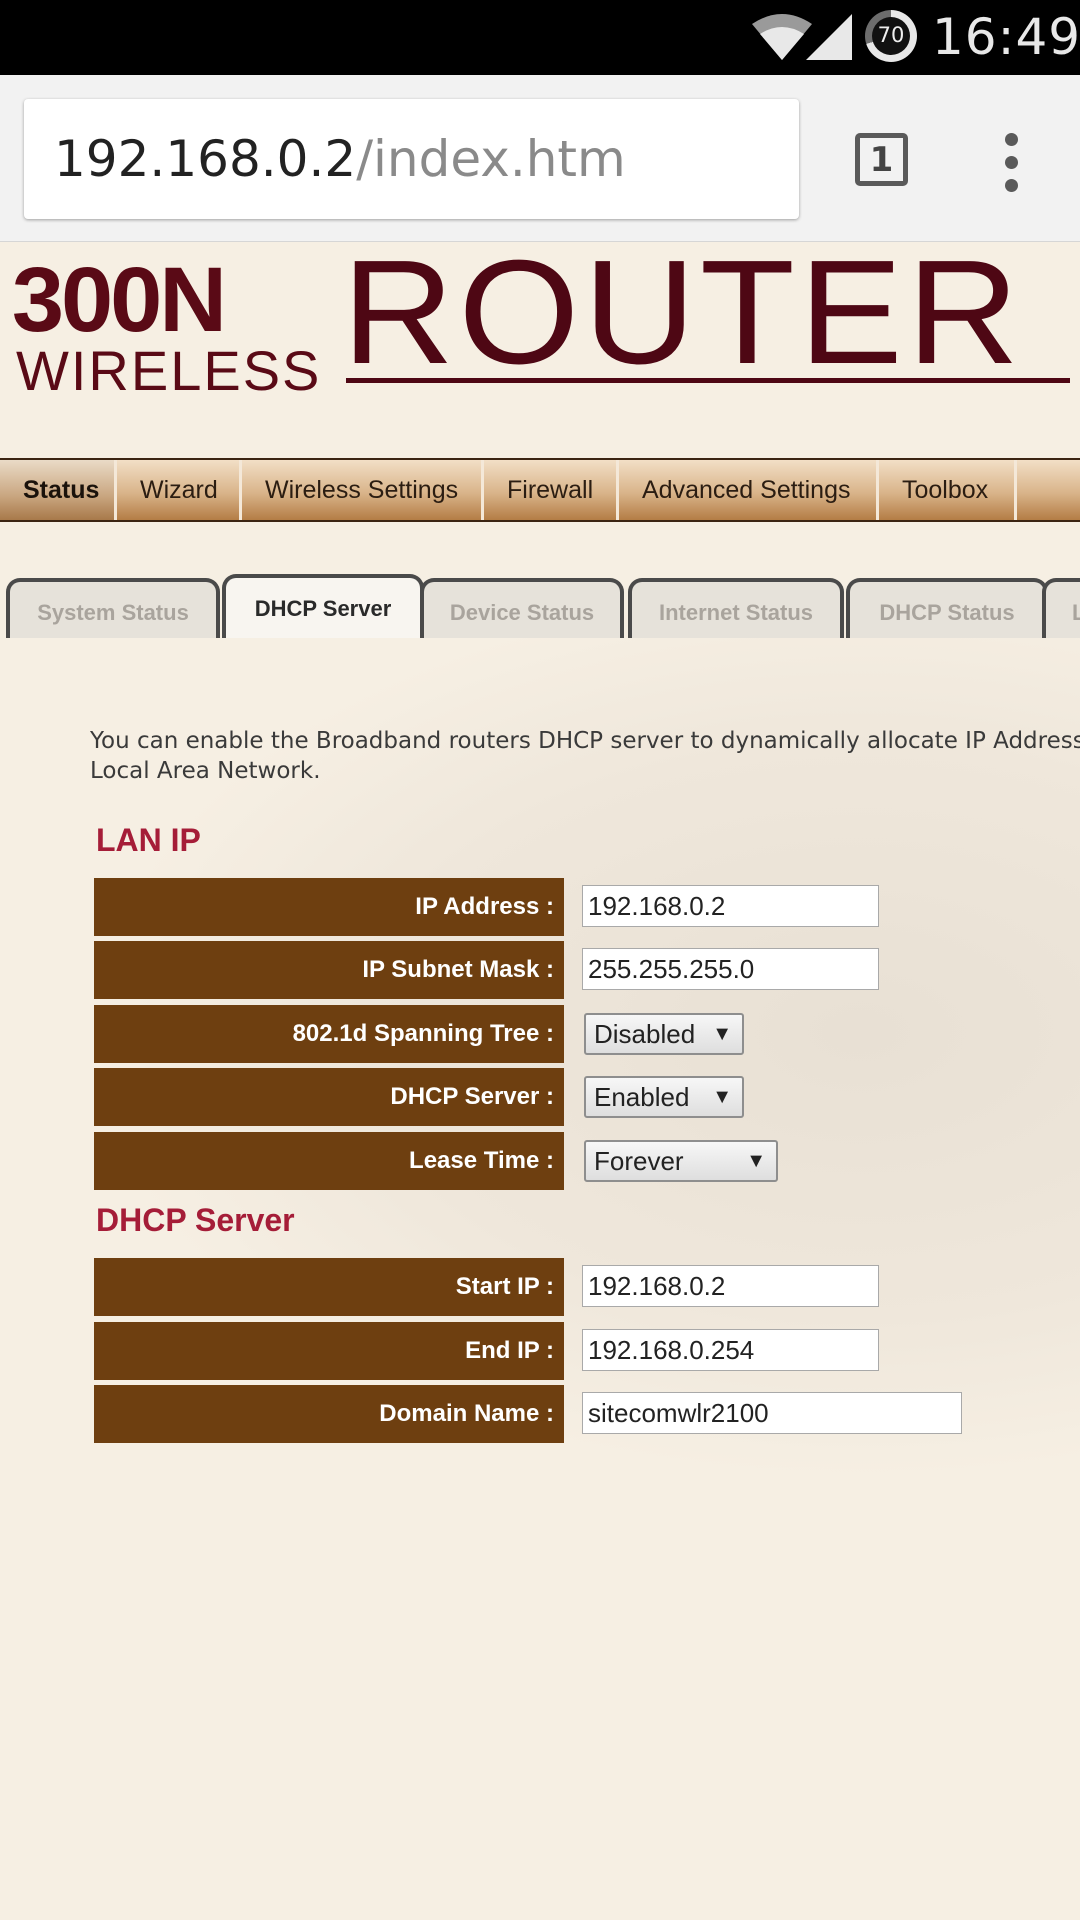  What do you see at coordinates (329, 1097) in the screenshot?
I see `dhcp-server-label: DHCP Server :` at bounding box center [329, 1097].